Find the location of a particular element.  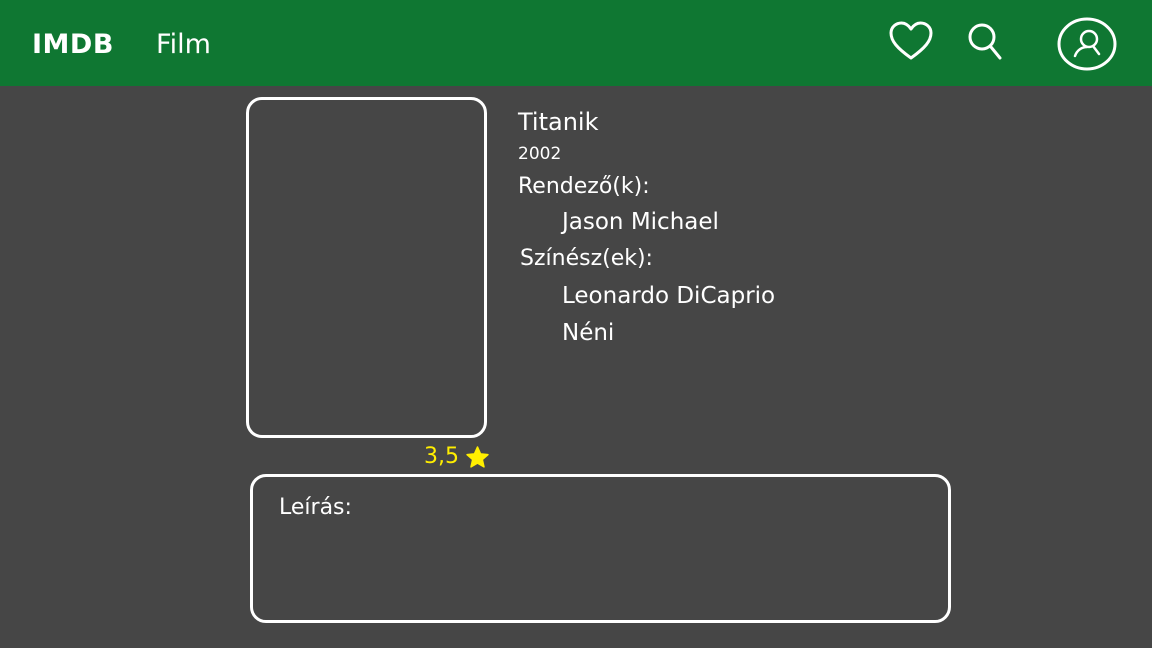

directors-label: Rendező(k): is located at coordinates (584, 186).